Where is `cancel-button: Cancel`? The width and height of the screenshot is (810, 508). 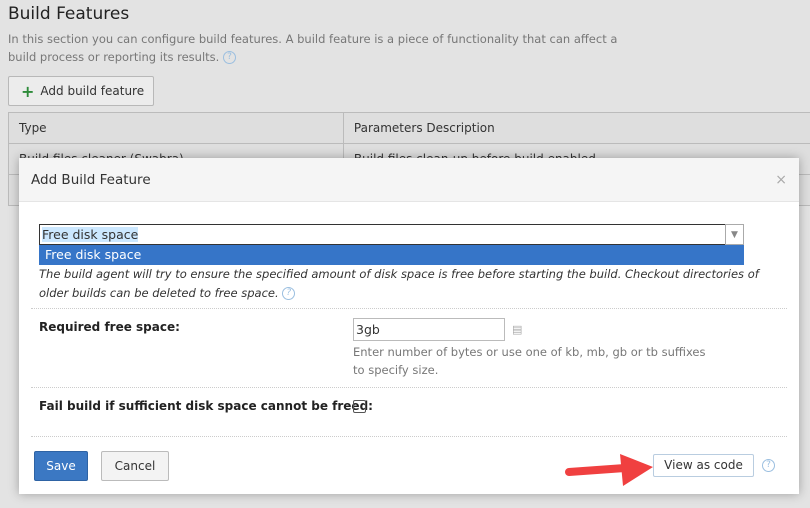 cancel-button: Cancel is located at coordinates (135, 466).